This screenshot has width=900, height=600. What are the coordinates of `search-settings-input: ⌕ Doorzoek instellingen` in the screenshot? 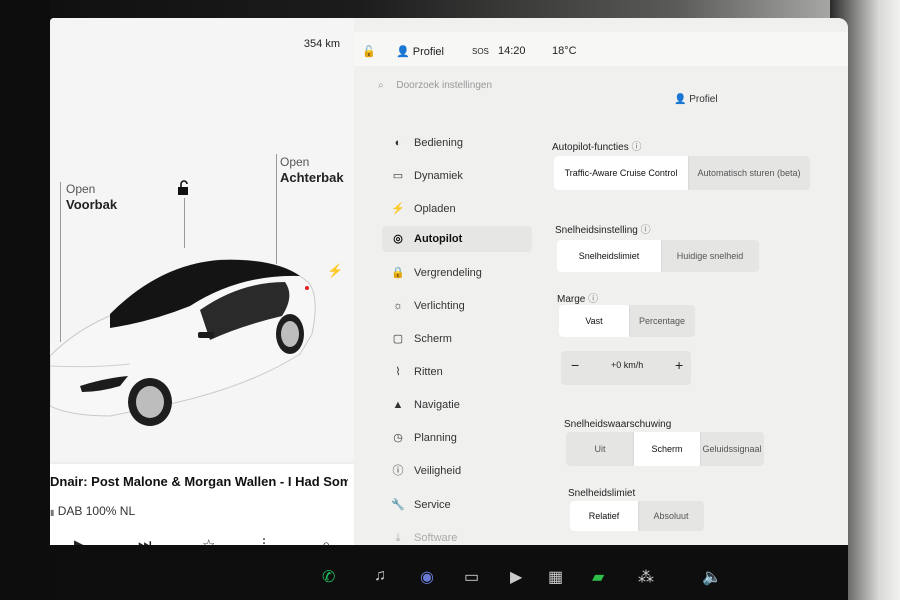 It's located at (435, 85).